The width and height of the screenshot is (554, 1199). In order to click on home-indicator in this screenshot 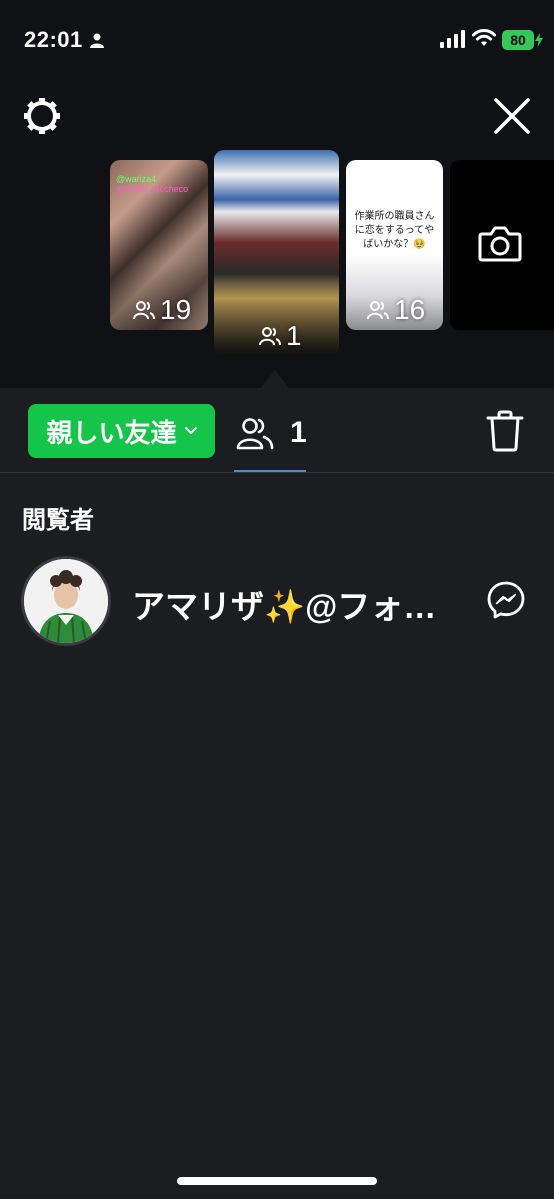, I will do `click(277, 1181)`.